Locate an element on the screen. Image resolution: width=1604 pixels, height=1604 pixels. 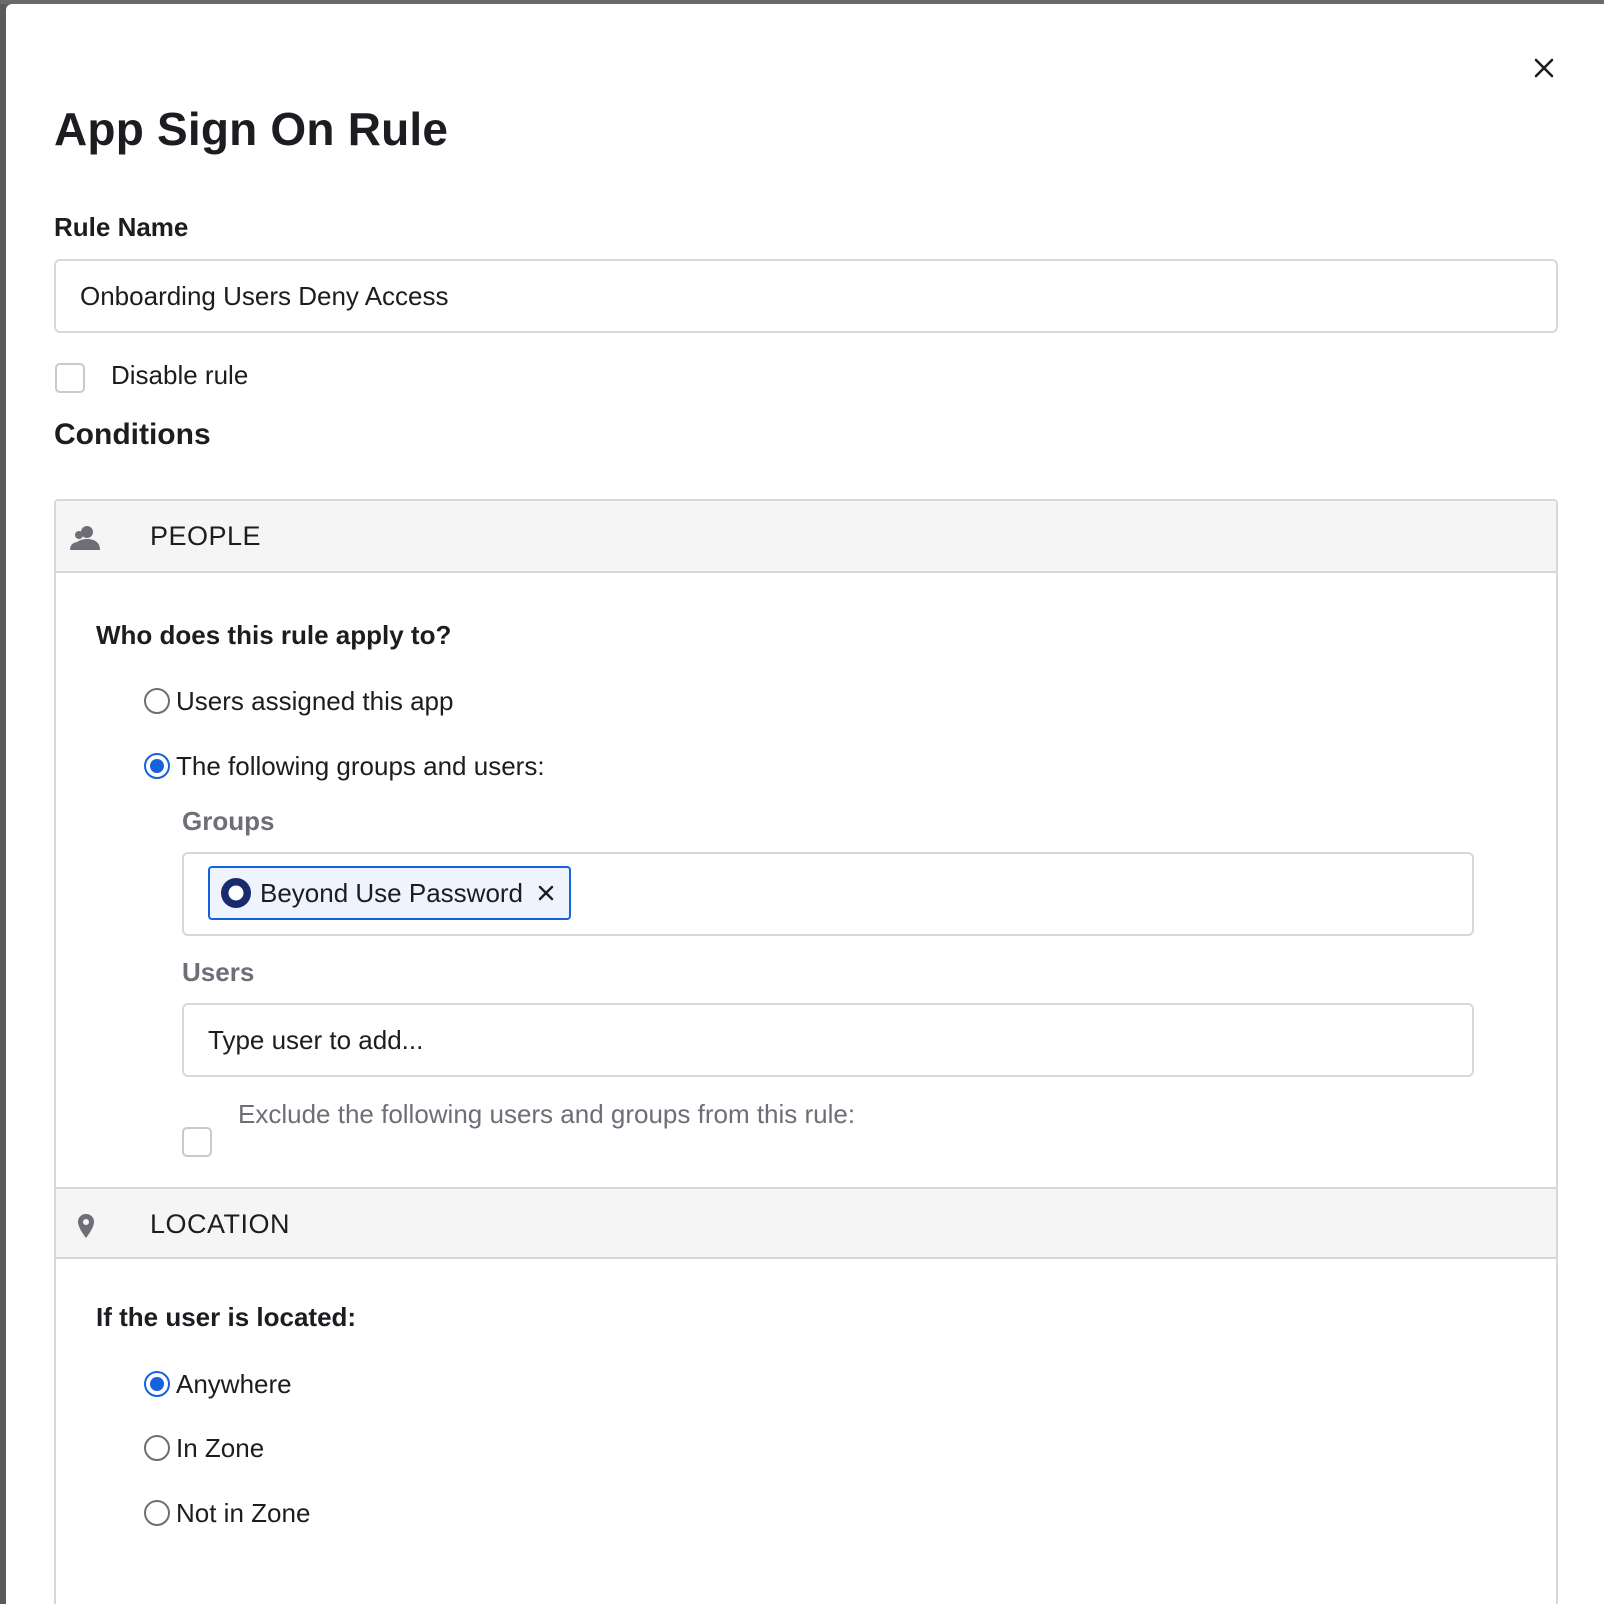
close-icon is located at coordinates (1544, 68).